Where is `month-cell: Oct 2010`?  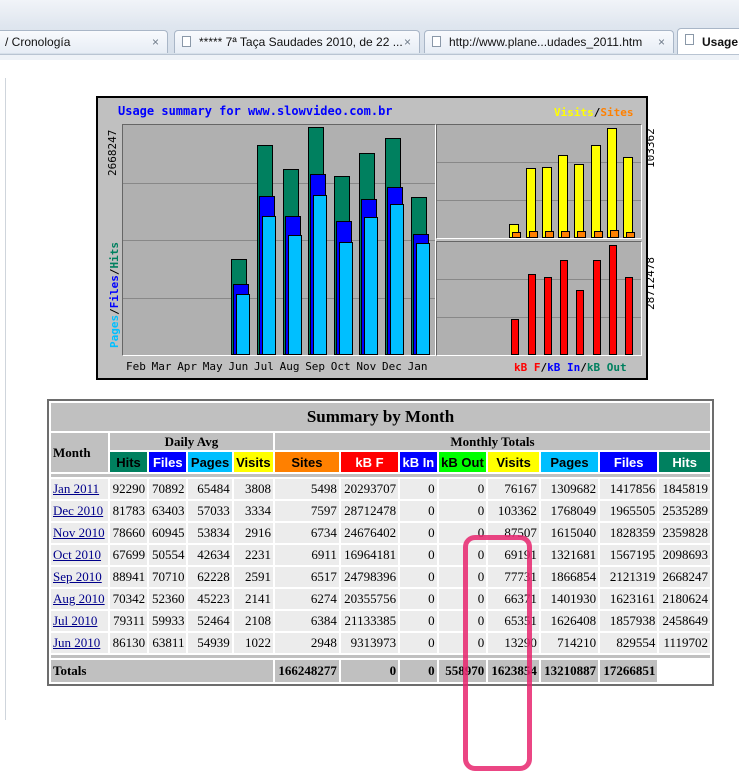
month-cell: Oct 2010 is located at coordinates (79, 555).